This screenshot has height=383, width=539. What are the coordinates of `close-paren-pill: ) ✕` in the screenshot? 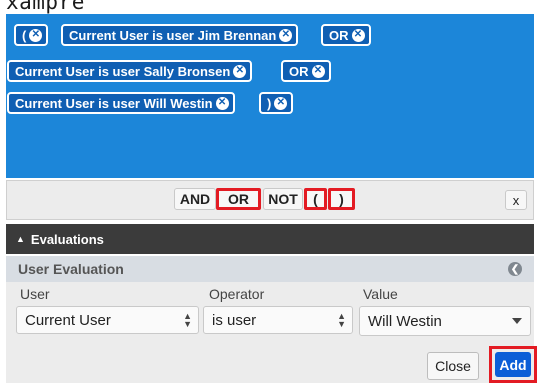 It's located at (276, 103).